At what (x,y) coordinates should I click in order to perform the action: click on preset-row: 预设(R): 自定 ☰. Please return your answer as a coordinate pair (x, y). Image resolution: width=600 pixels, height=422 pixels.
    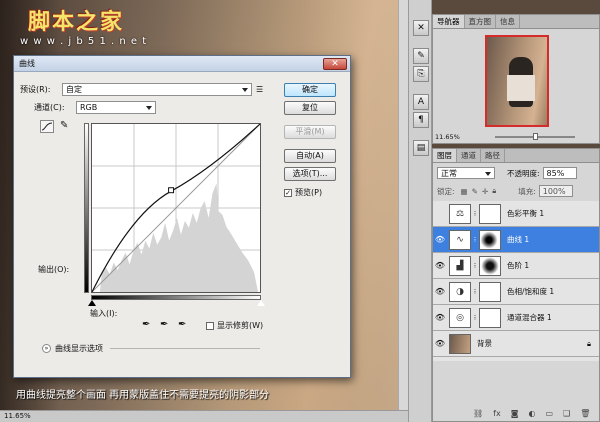
    Looking at the image, I should click on (141, 89).